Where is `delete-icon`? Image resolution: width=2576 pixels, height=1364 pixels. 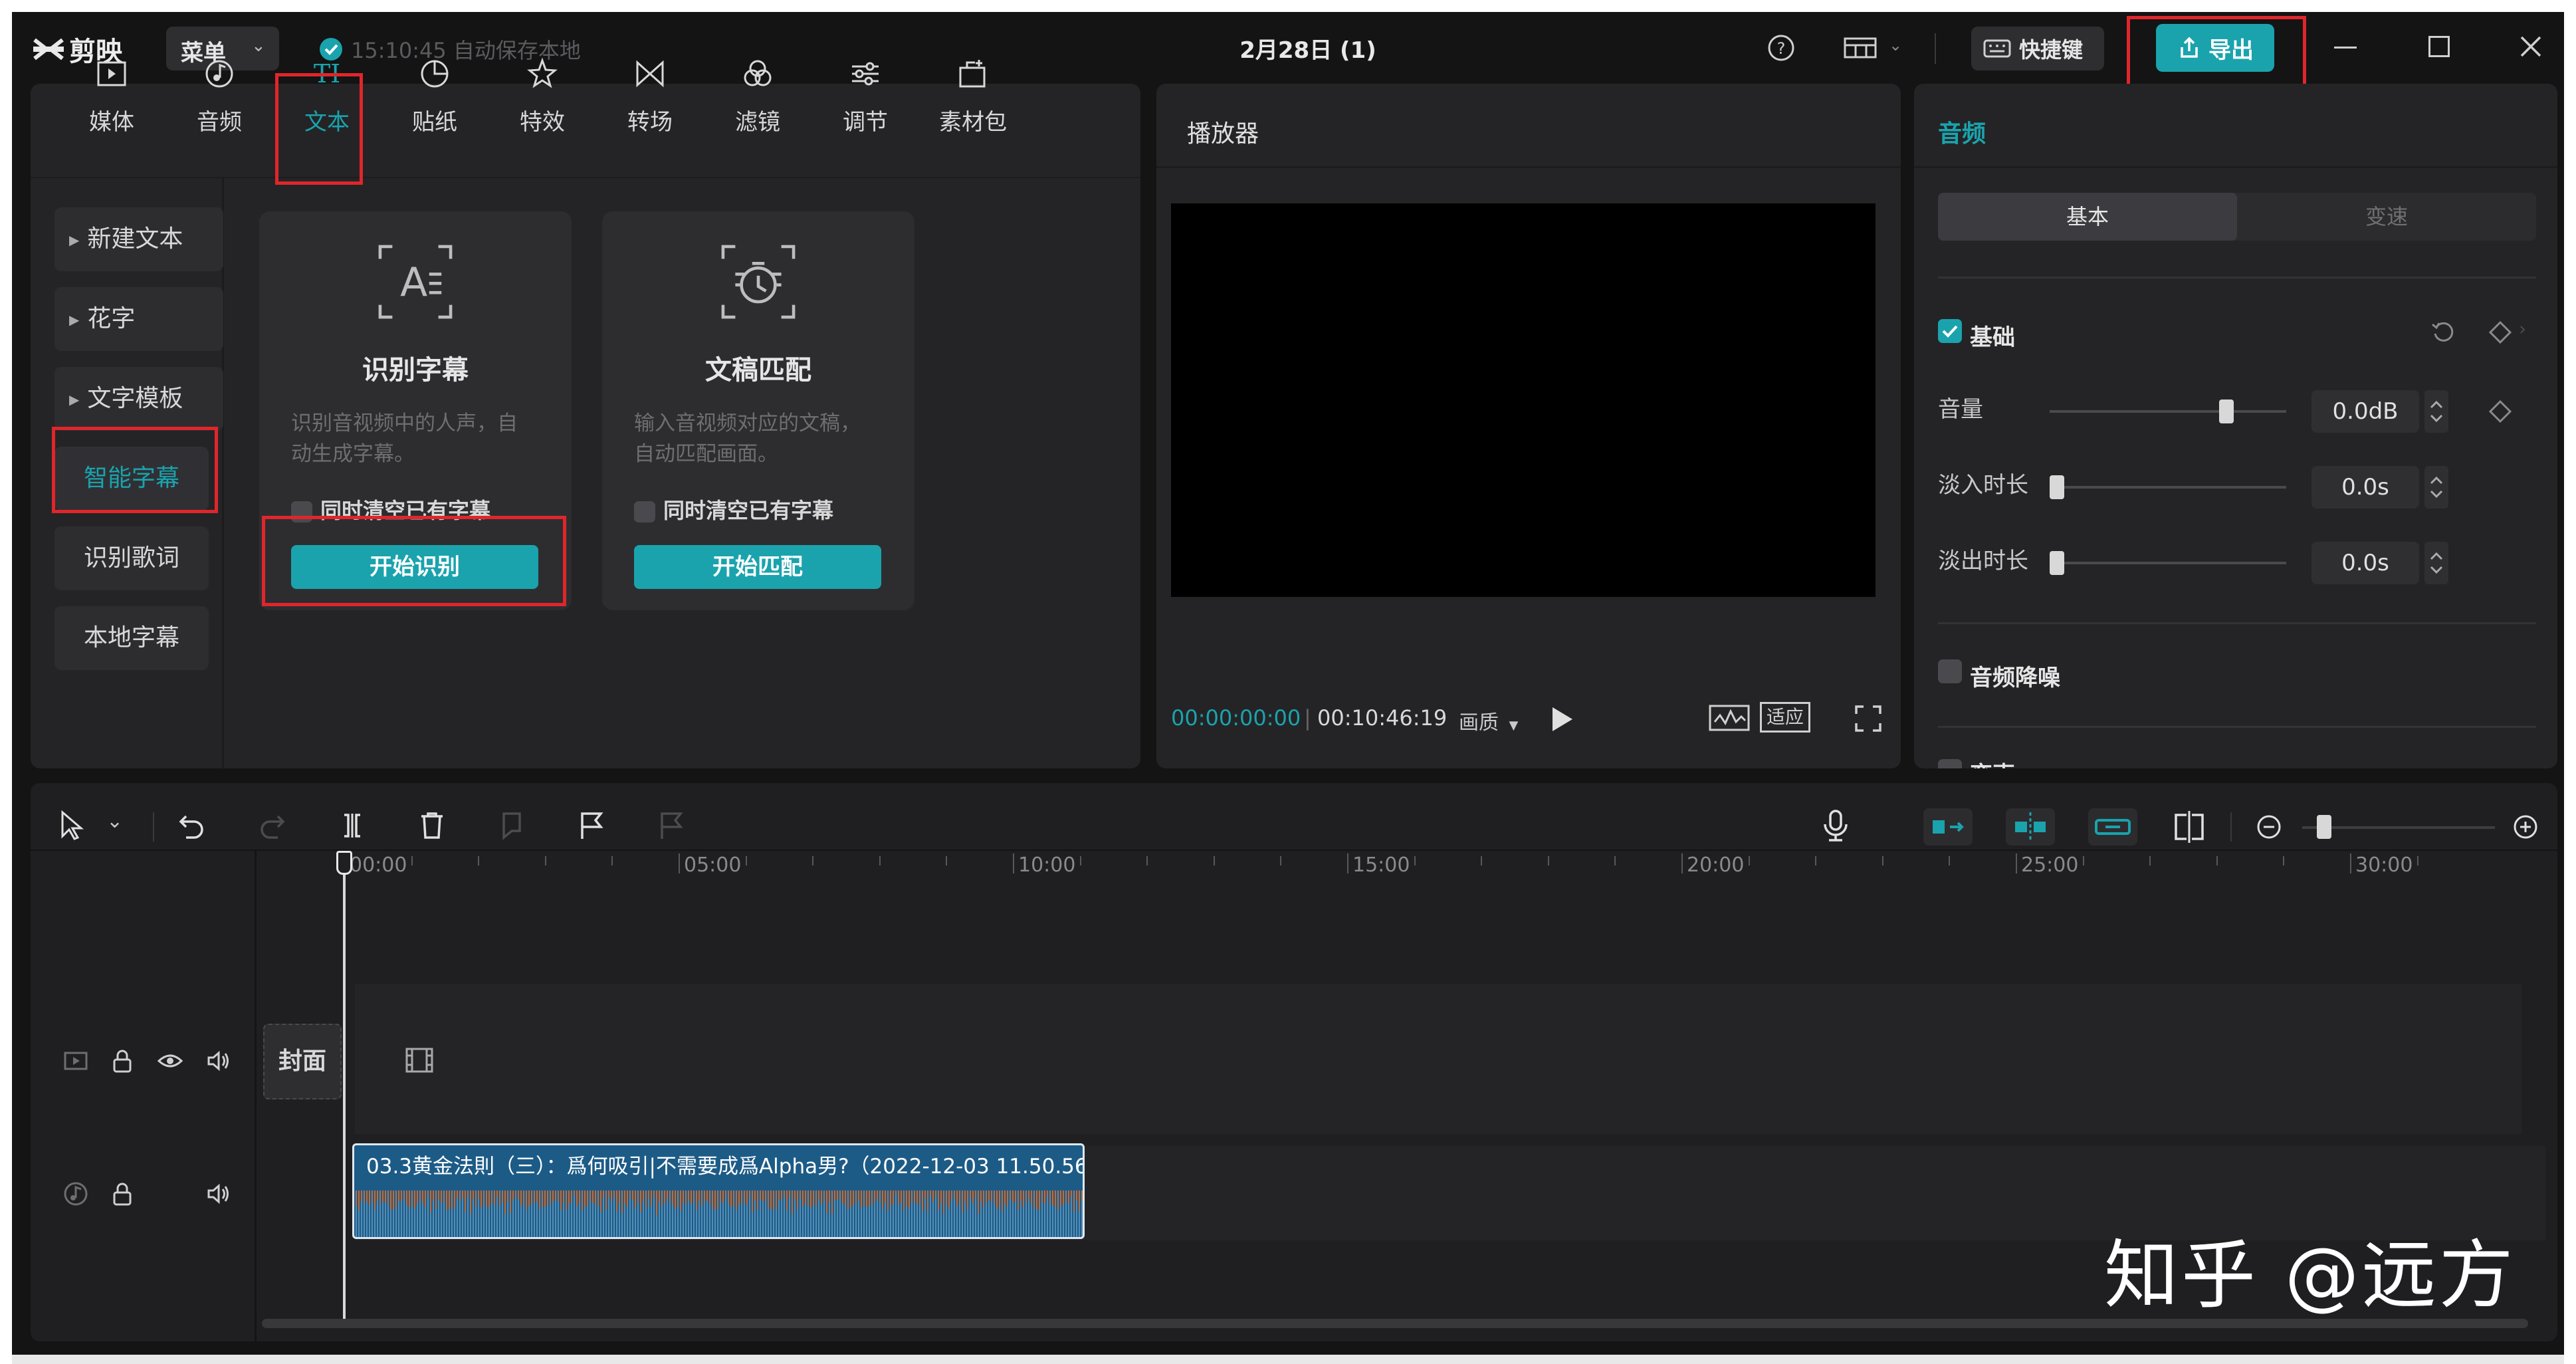 delete-icon is located at coordinates (432, 826).